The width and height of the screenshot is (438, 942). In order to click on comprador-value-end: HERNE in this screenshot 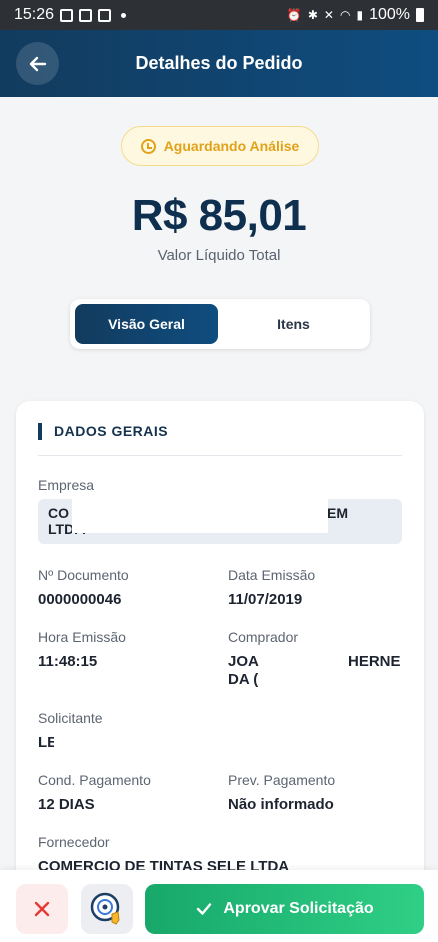, I will do `click(374, 661)`.